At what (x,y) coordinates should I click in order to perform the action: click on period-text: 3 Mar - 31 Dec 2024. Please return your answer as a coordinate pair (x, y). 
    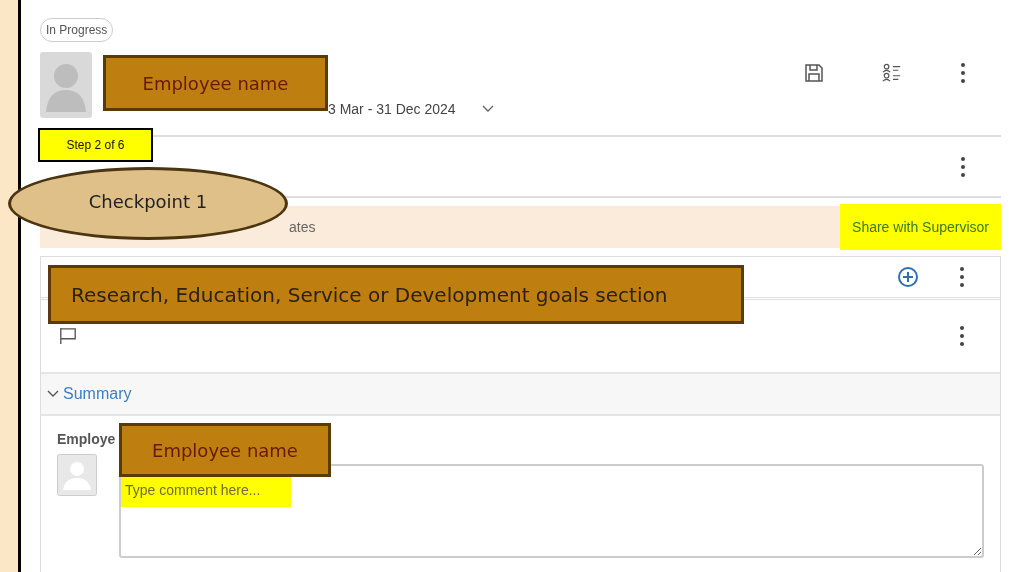
    Looking at the image, I should click on (392, 109).